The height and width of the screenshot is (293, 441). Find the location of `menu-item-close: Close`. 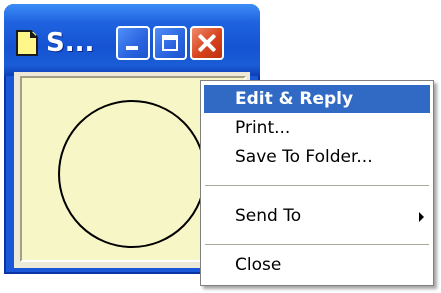

menu-item-close: Close is located at coordinates (317, 265).